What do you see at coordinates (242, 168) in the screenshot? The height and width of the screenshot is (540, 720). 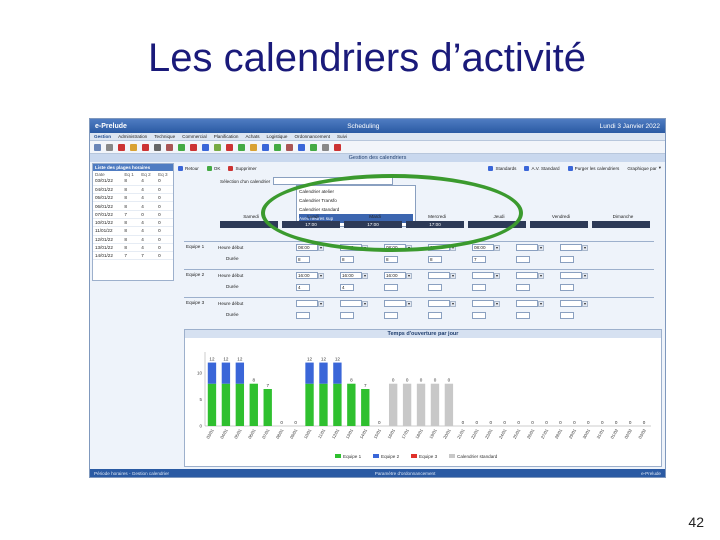 I see `delete-button: Supprimer` at bounding box center [242, 168].